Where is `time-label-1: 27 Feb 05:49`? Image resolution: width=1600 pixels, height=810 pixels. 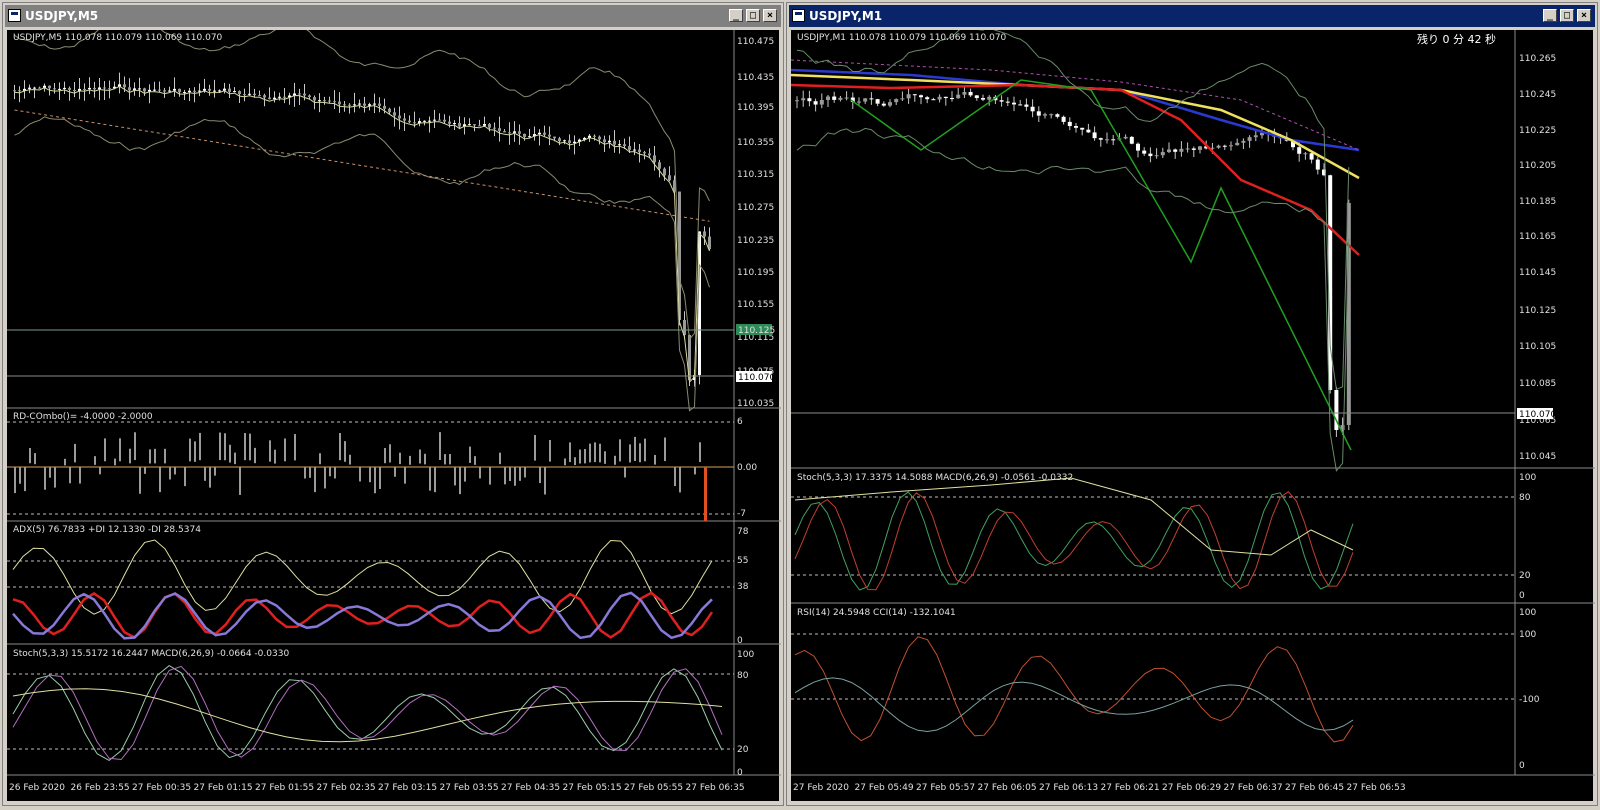 time-label-1: 27 Feb 05:49 is located at coordinates (884, 788).